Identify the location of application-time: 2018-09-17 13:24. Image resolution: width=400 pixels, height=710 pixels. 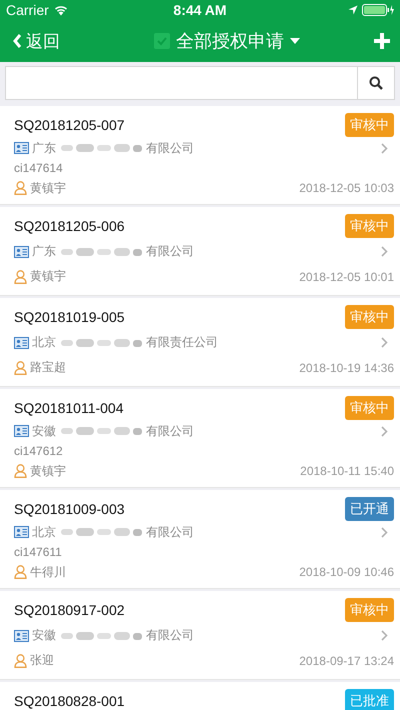
(346, 661).